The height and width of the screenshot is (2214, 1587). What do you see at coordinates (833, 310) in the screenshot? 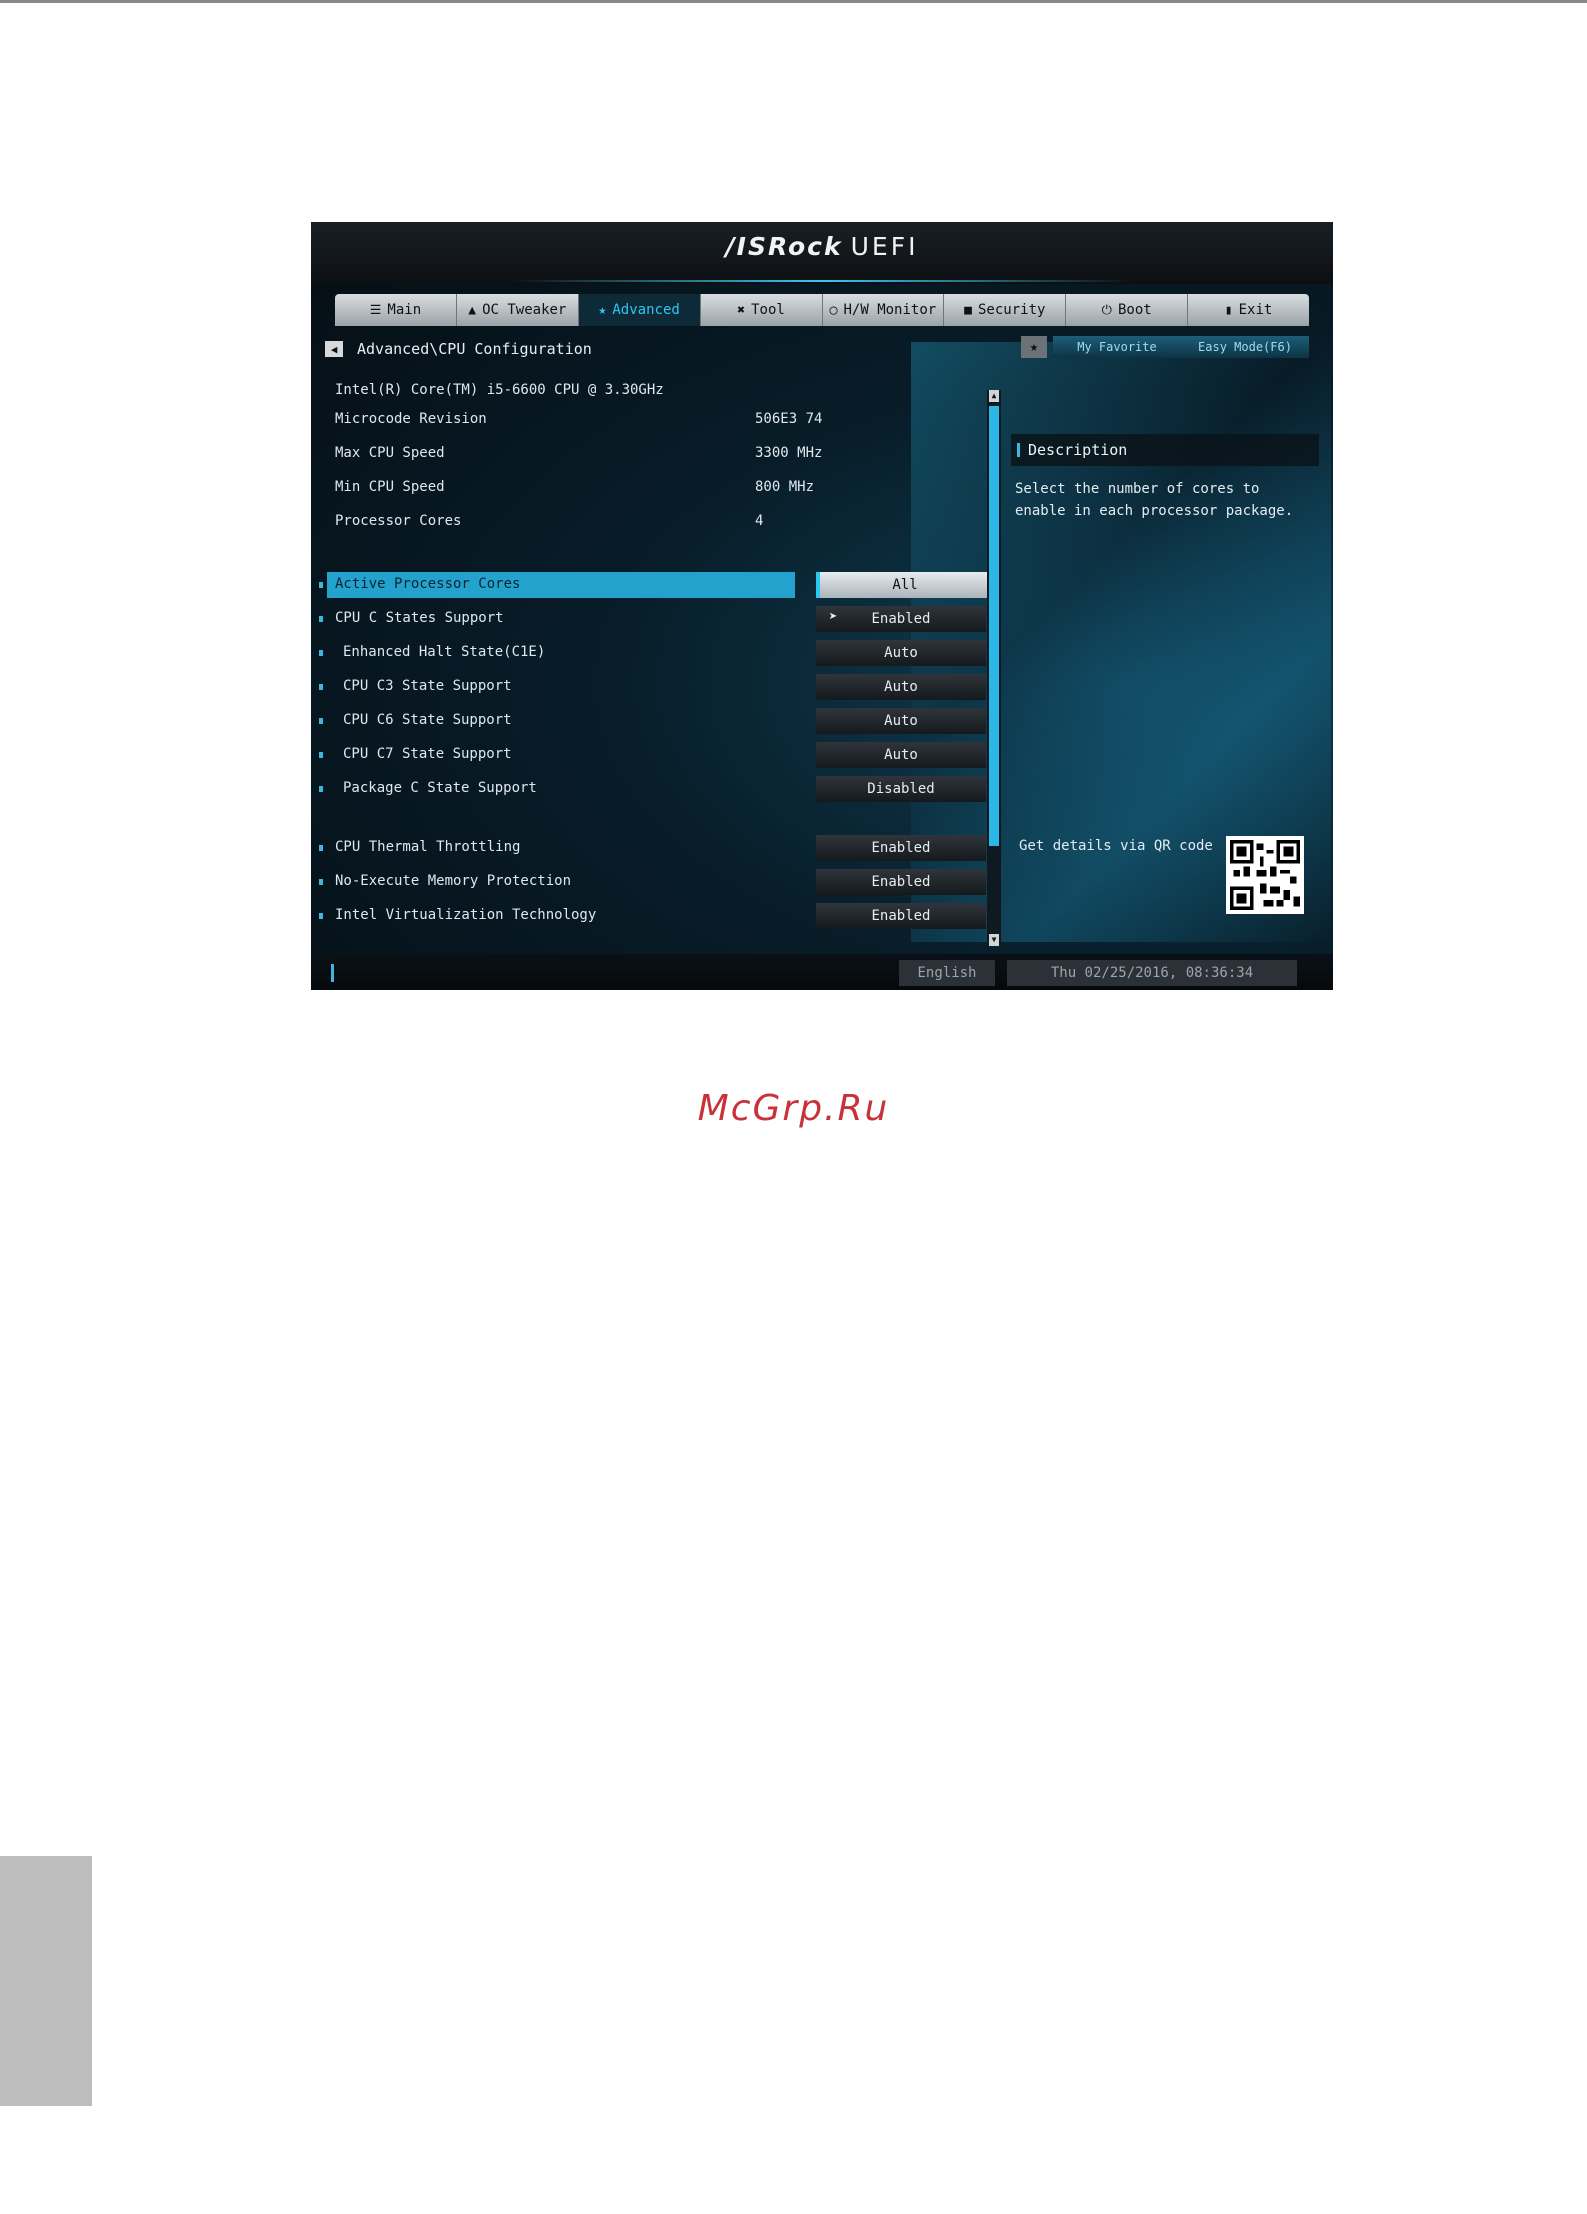
I see `monitor-icon: ◯` at bounding box center [833, 310].